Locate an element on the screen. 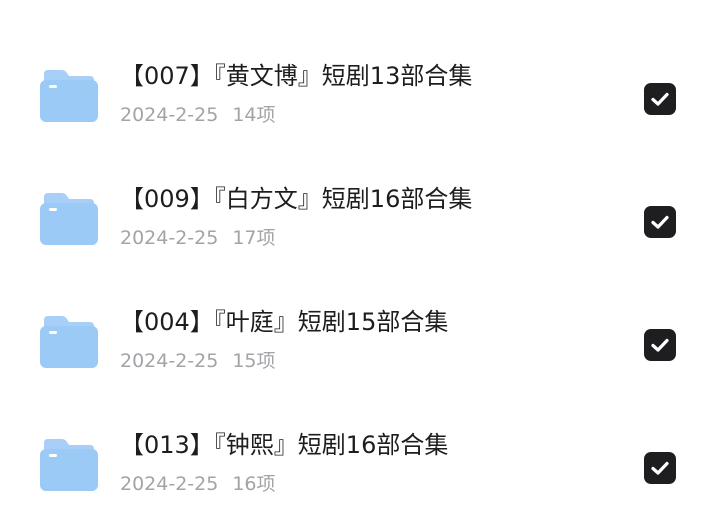  file-title: 【013】『钟熙』短剧16部合集 is located at coordinates (284, 445).